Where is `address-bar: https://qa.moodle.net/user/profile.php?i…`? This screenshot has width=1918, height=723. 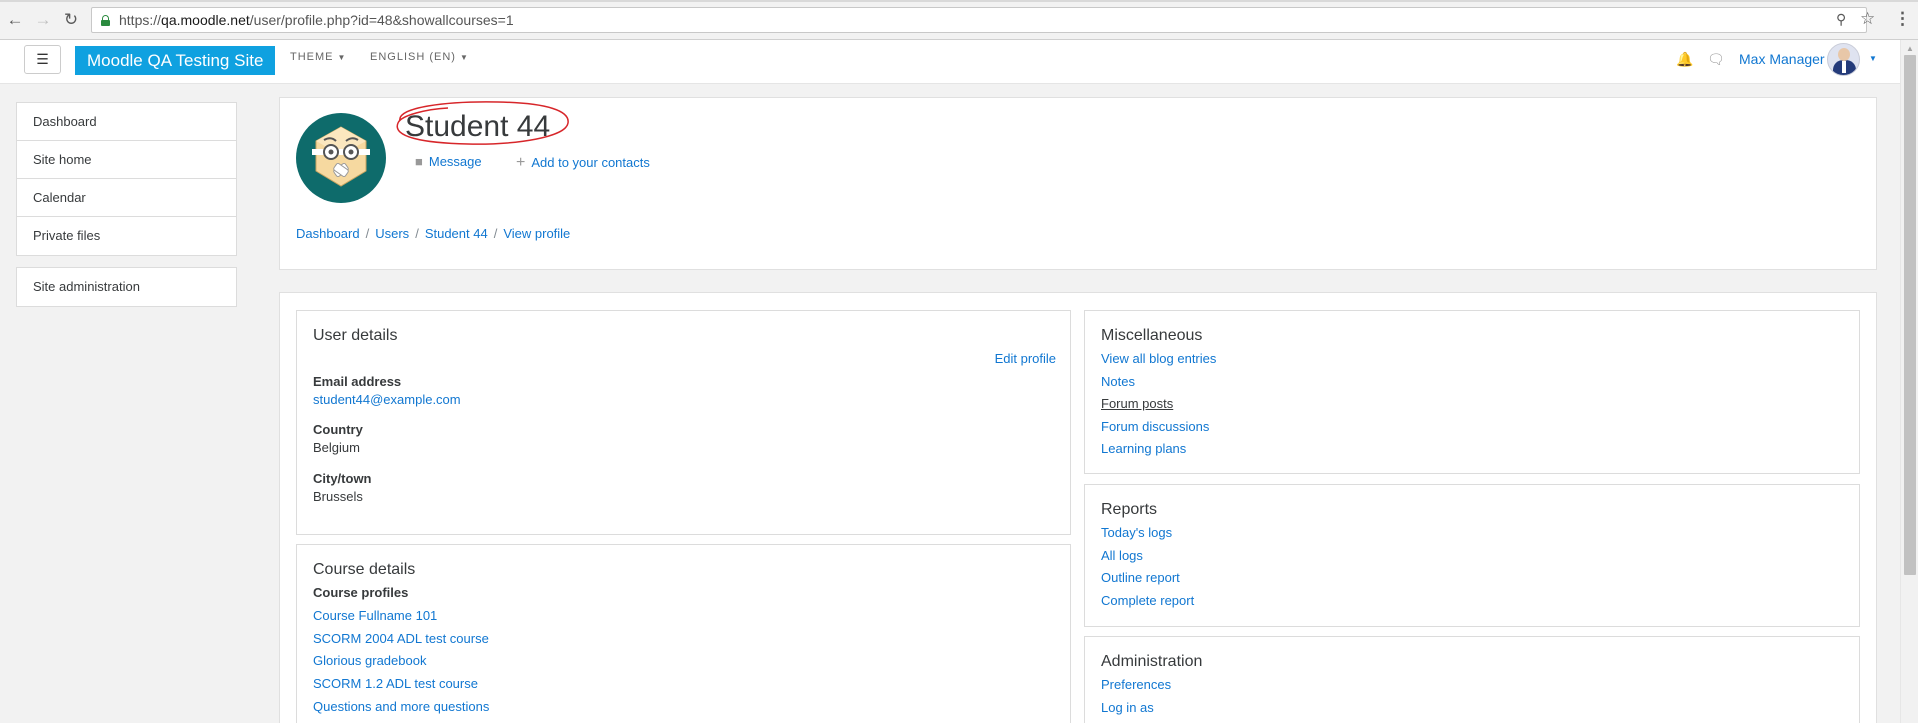 address-bar: https://qa.moodle.net/user/profile.php?i… is located at coordinates (979, 20).